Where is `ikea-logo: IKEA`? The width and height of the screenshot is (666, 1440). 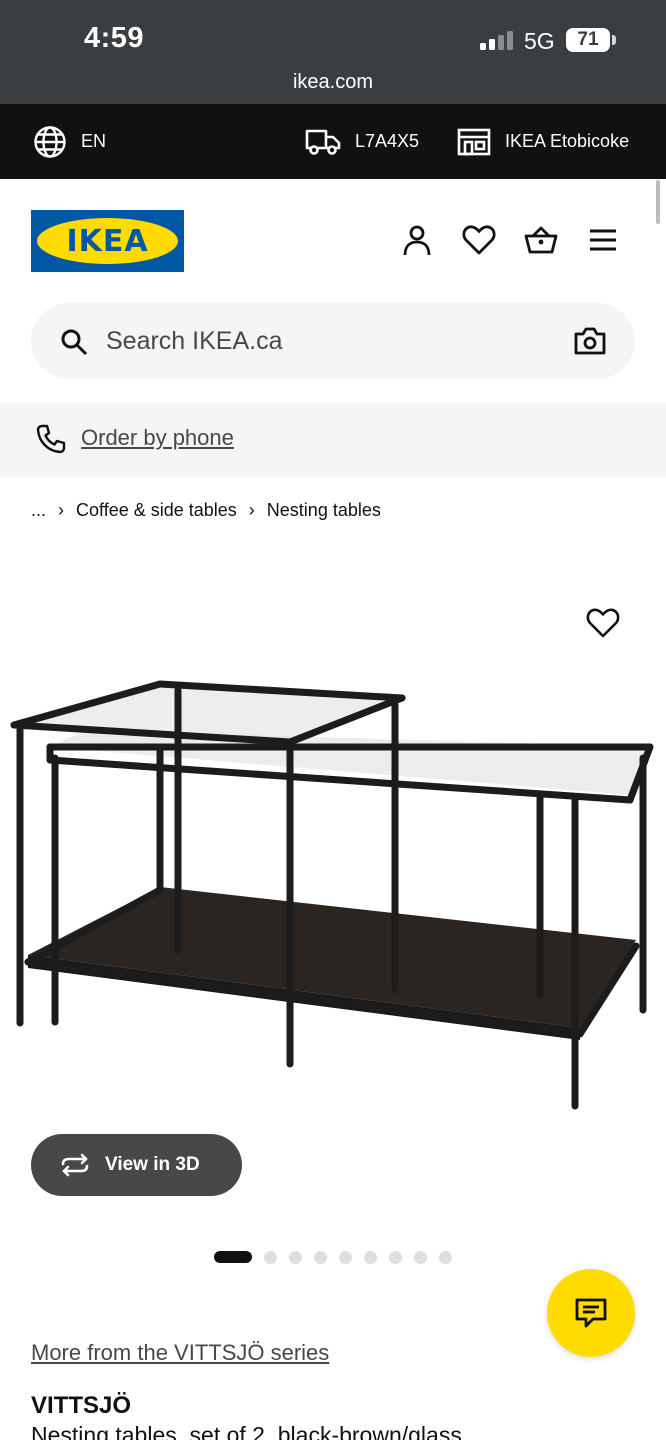
ikea-logo: IKEA is located at coordinates (107, 241).